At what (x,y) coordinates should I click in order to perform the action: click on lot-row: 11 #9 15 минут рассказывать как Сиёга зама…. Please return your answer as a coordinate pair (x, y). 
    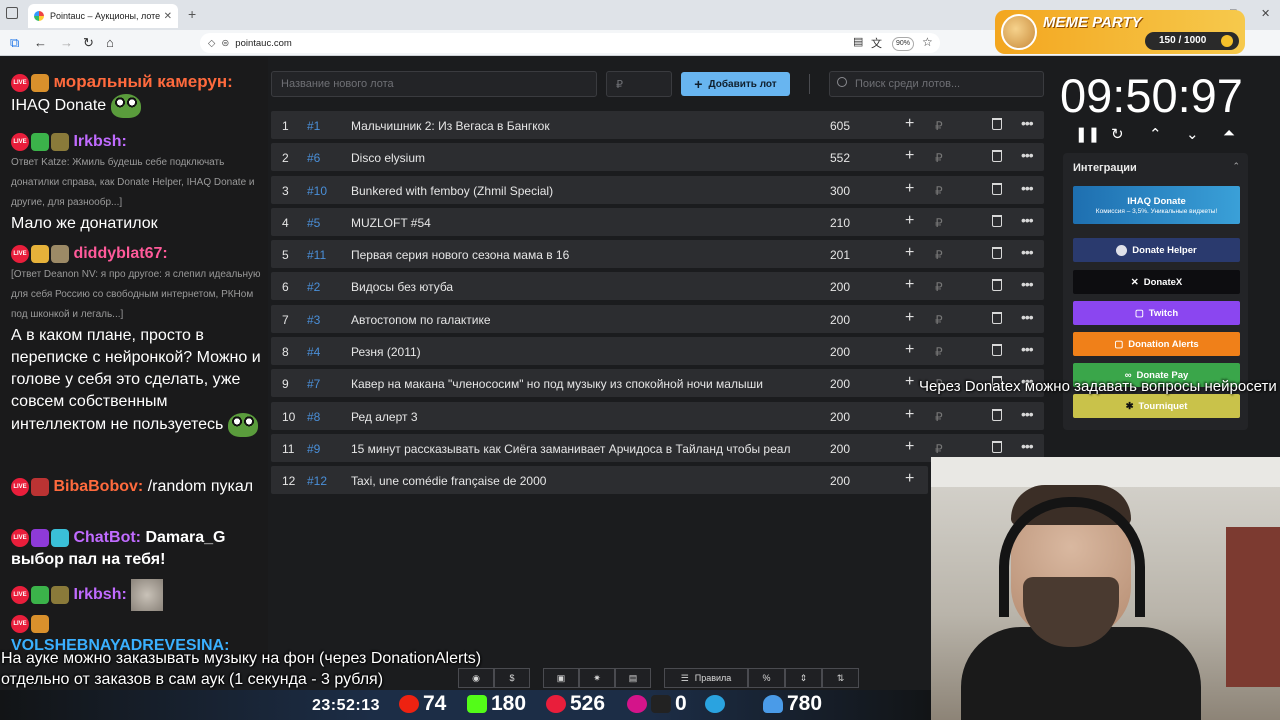
    Looking at the image, I should click on (657, 447).